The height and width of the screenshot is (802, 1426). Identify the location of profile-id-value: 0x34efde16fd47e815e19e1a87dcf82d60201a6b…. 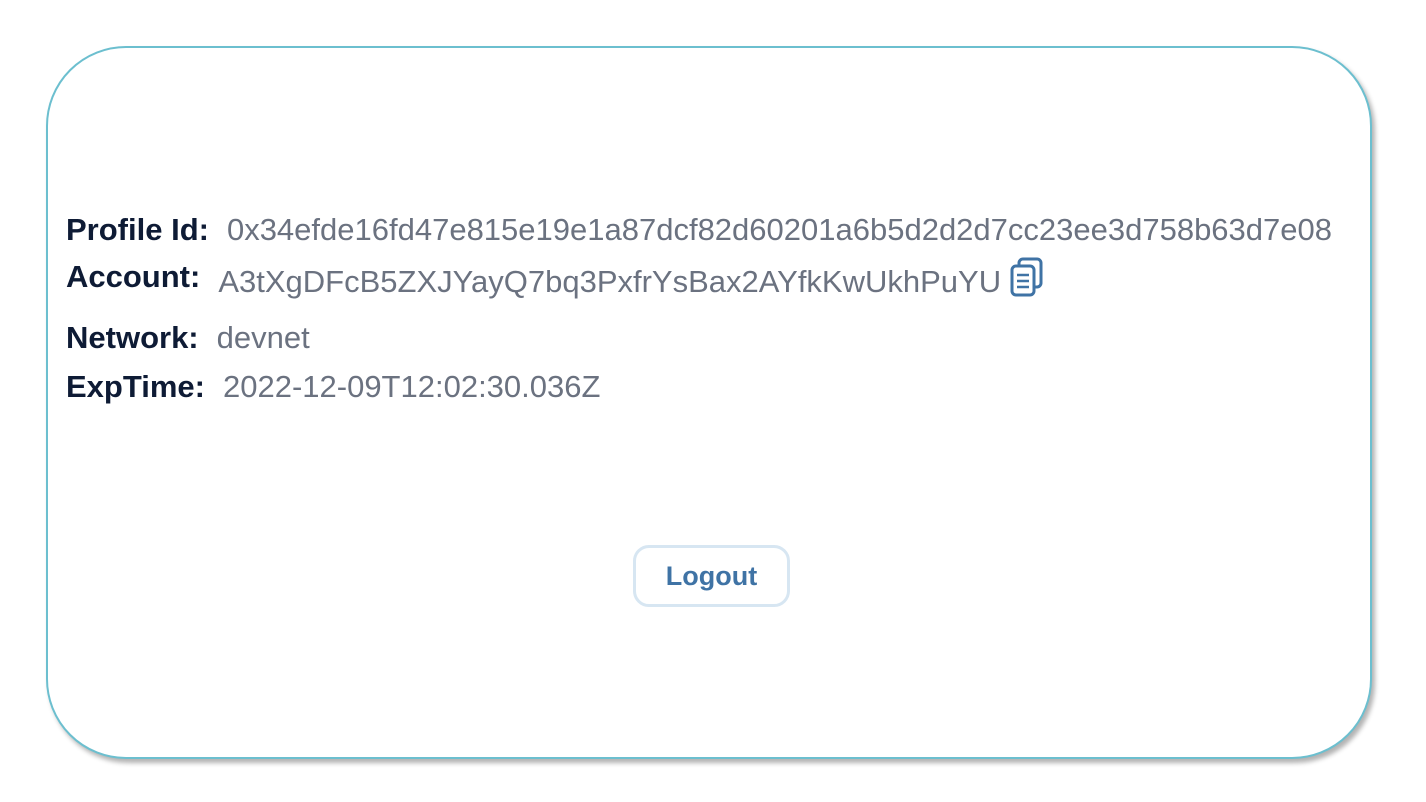
(779, 229).